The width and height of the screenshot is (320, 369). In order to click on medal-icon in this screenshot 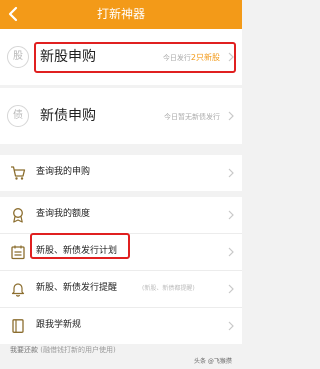, I will do `click(18, 215)`.